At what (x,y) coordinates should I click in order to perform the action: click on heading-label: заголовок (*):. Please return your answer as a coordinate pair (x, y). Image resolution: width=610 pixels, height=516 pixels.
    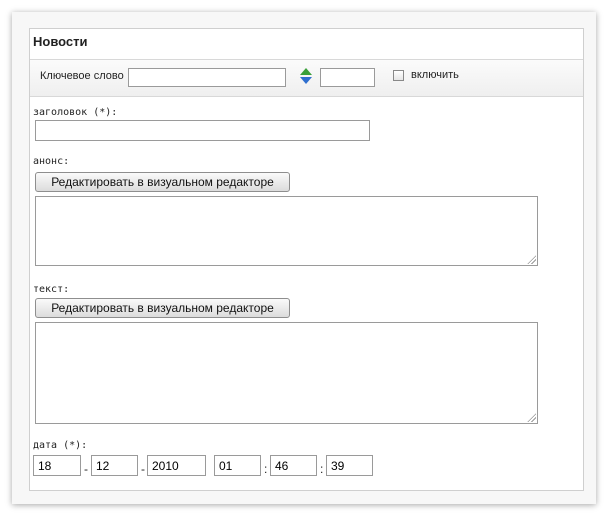
    Looking at the image, I should click on (75, 112).